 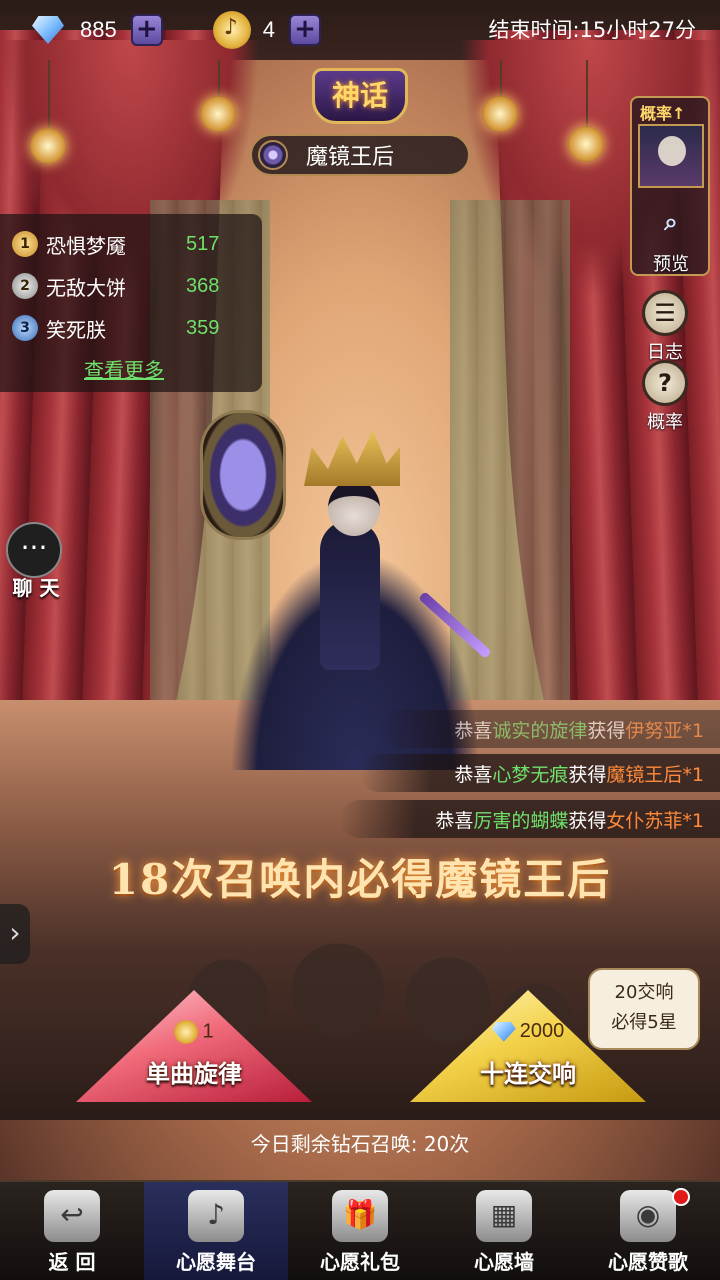 I want to click on announce-user: 厉害的蝴蝶, so click(x=521, y=820).